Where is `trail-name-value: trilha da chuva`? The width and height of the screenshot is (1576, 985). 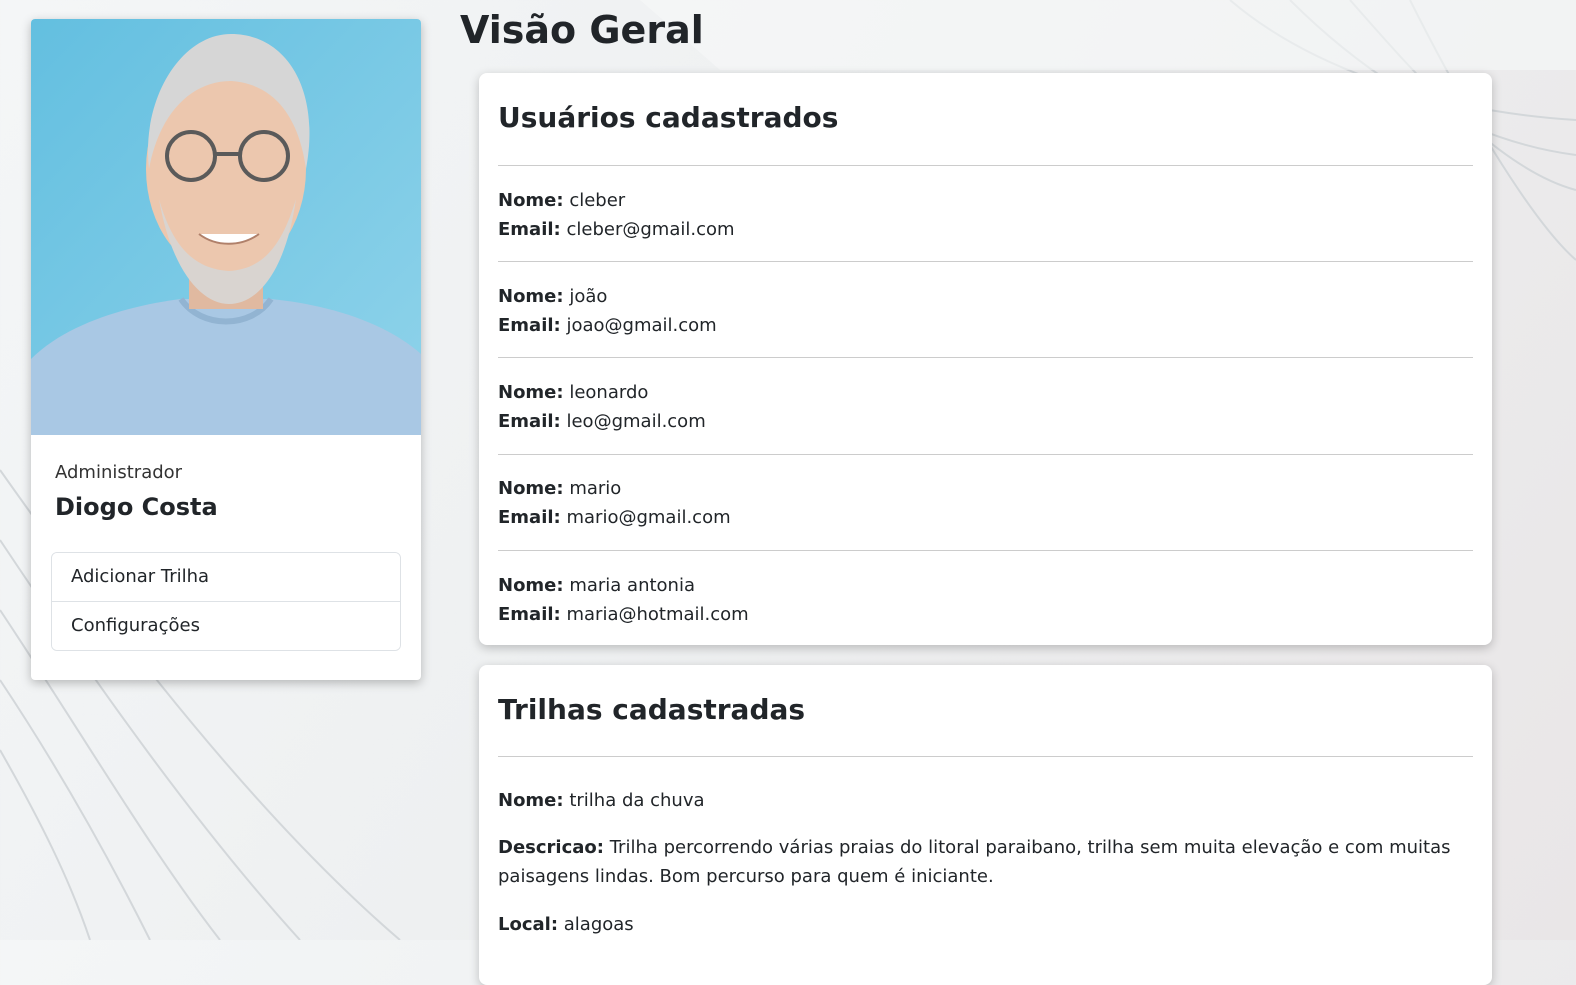 trail-name-value: trilha da chuva is located at coordinates (637, 800).